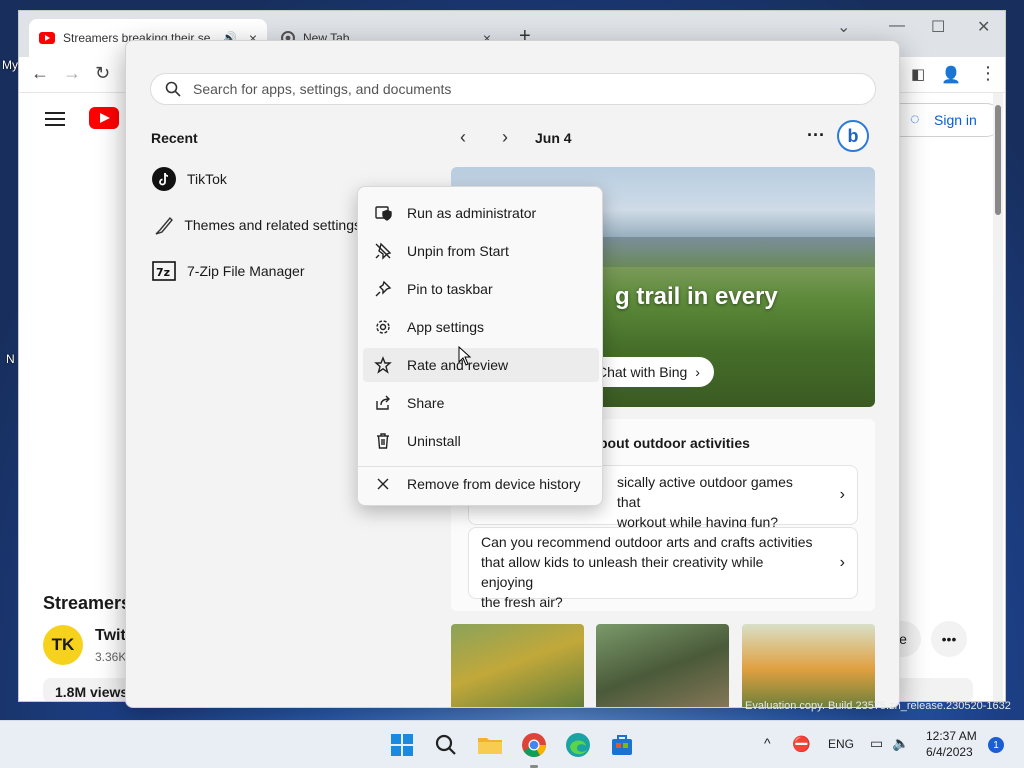 This screenshot has height=768, width=1024. Describe the element at coordinates (853, 136) in the screenshot. I see `bing-icon: b` at that location.